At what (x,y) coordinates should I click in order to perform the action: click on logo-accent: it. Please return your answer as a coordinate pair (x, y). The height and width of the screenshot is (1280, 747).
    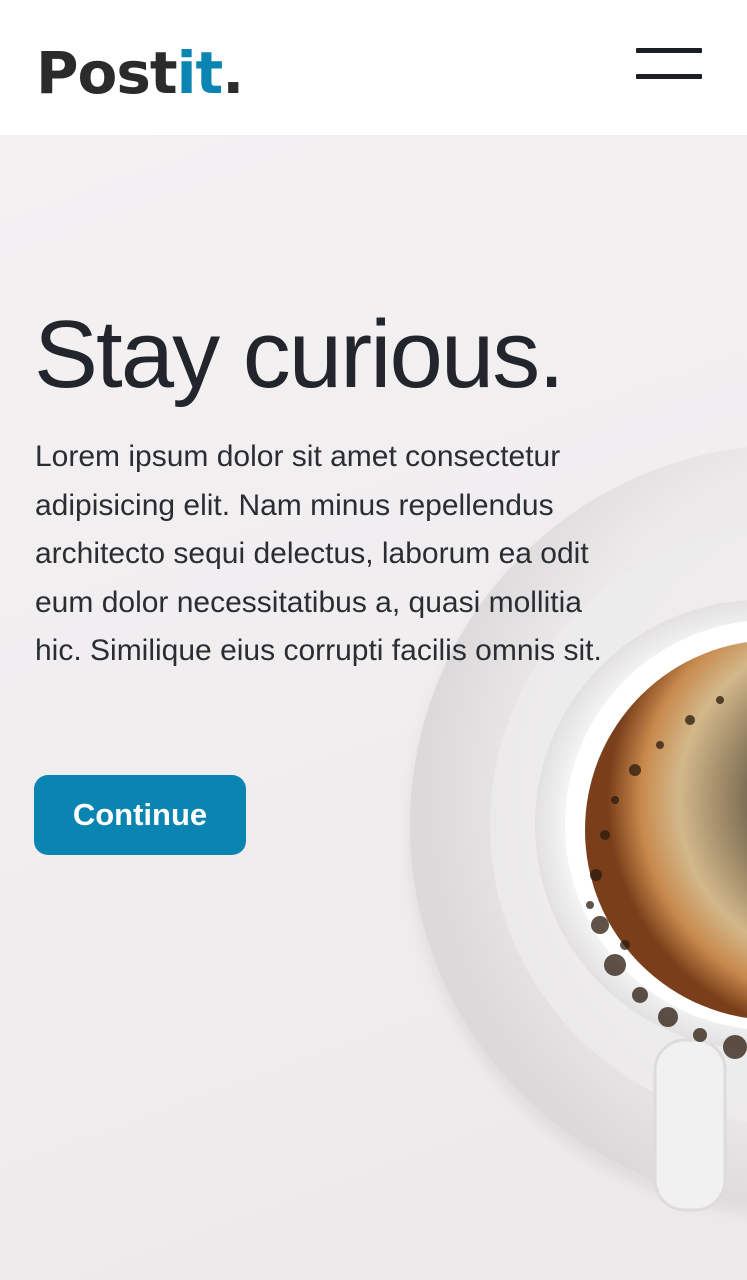
    Looking at the image, I should click on (200, 73).